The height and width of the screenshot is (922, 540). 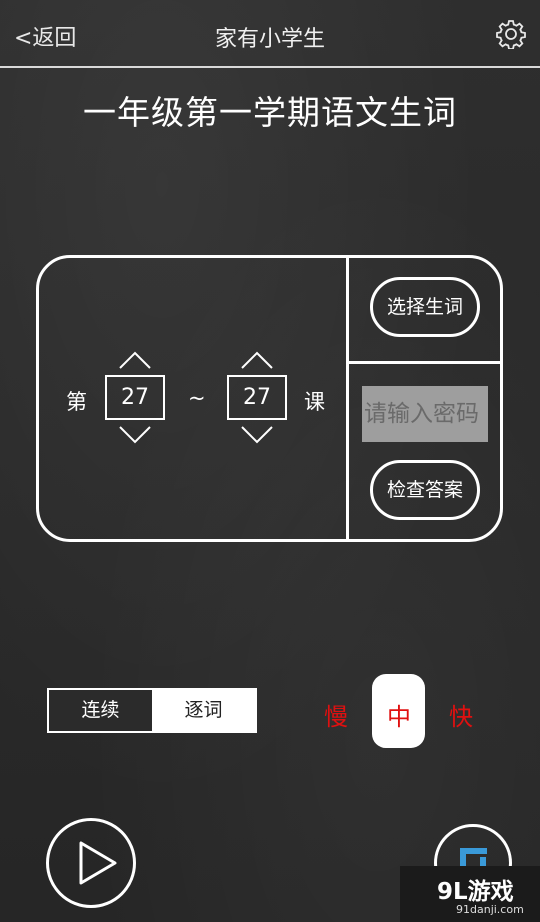 What do you see at coordinates (135, 435) in the screenshot?
I see `from-decrease-chevron-down-icon` at bounding box center [135, 435].